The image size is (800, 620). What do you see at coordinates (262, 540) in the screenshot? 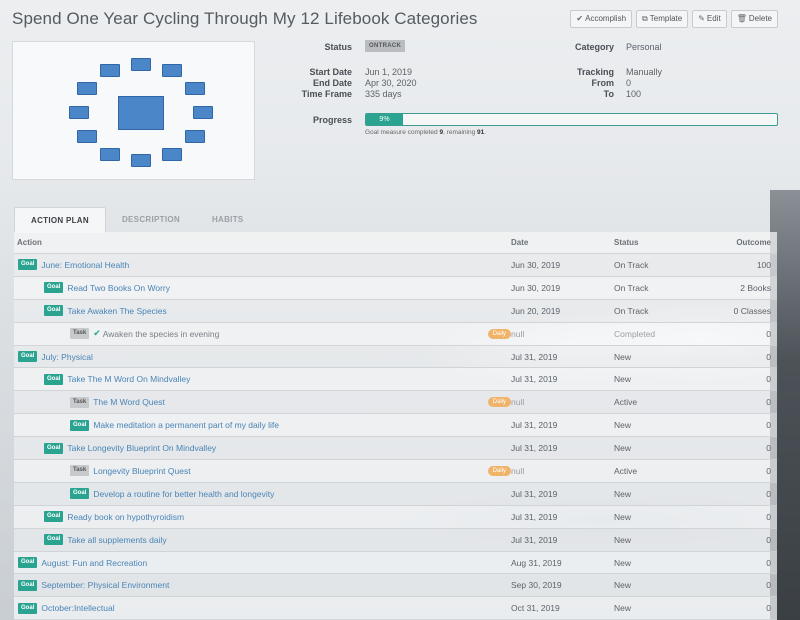
I see `row-action-cell: Goal Take all supplements daily` at bounding box center [262, 540].